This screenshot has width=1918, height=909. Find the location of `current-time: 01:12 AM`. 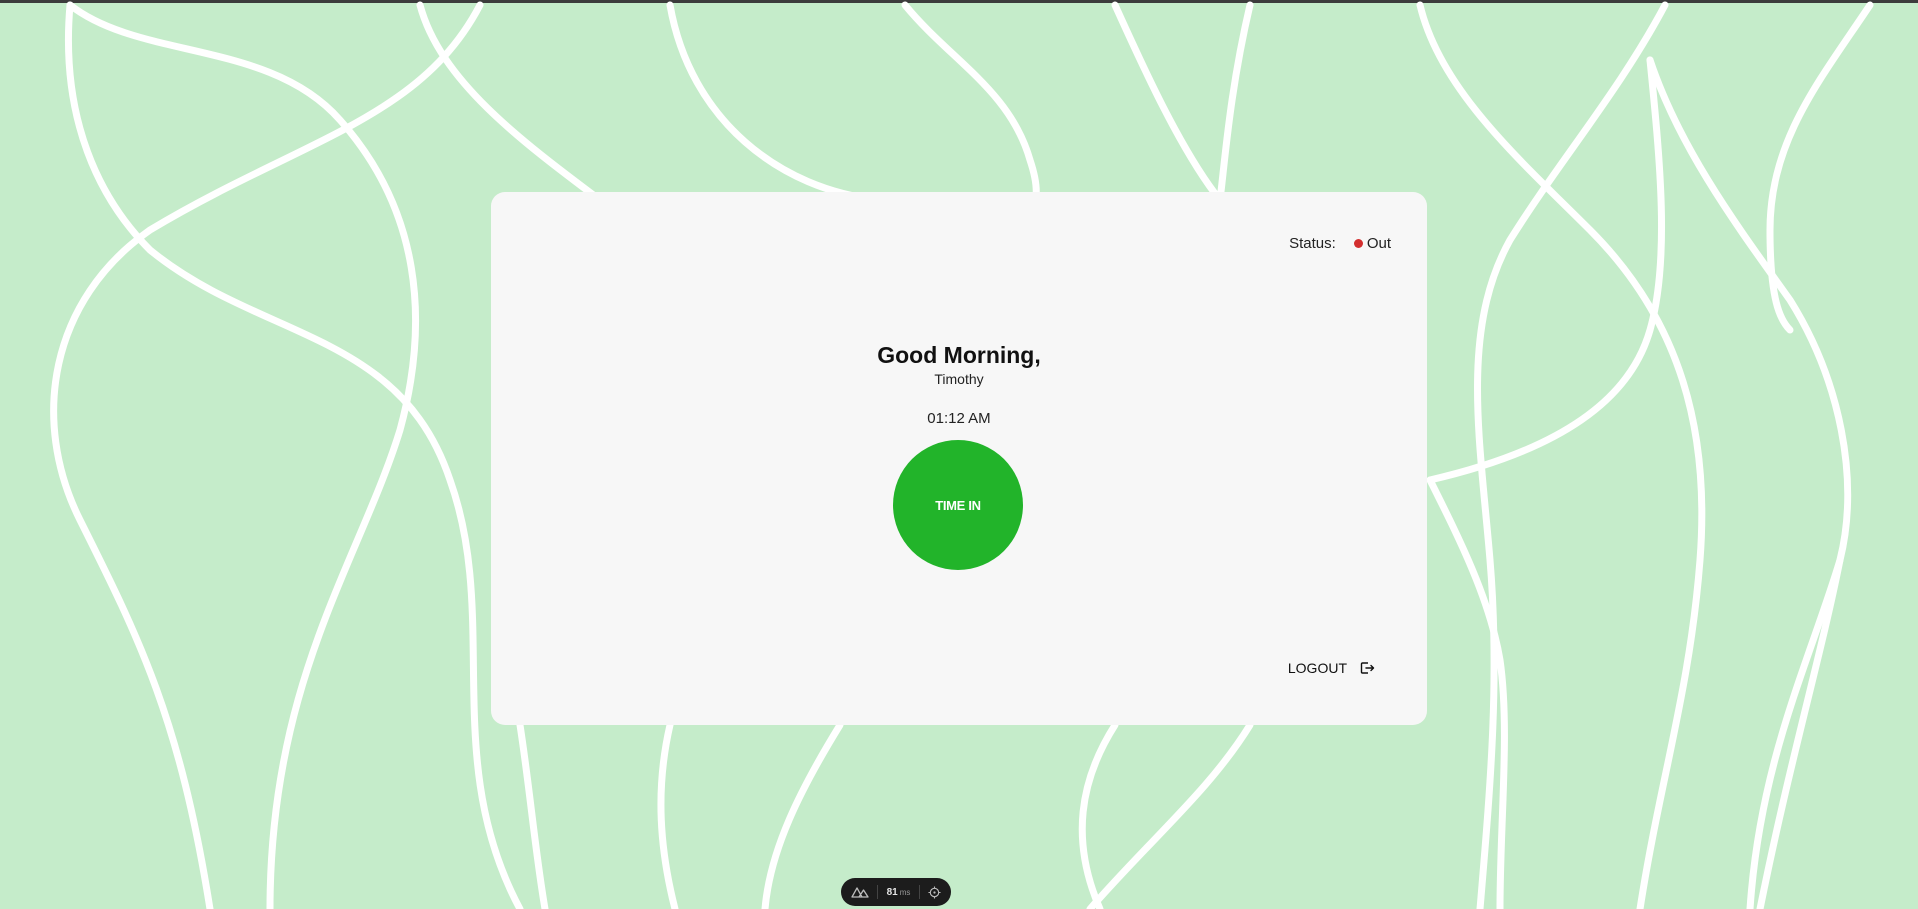

current-time: 01:12 AM is located at coordinates (959, 418).